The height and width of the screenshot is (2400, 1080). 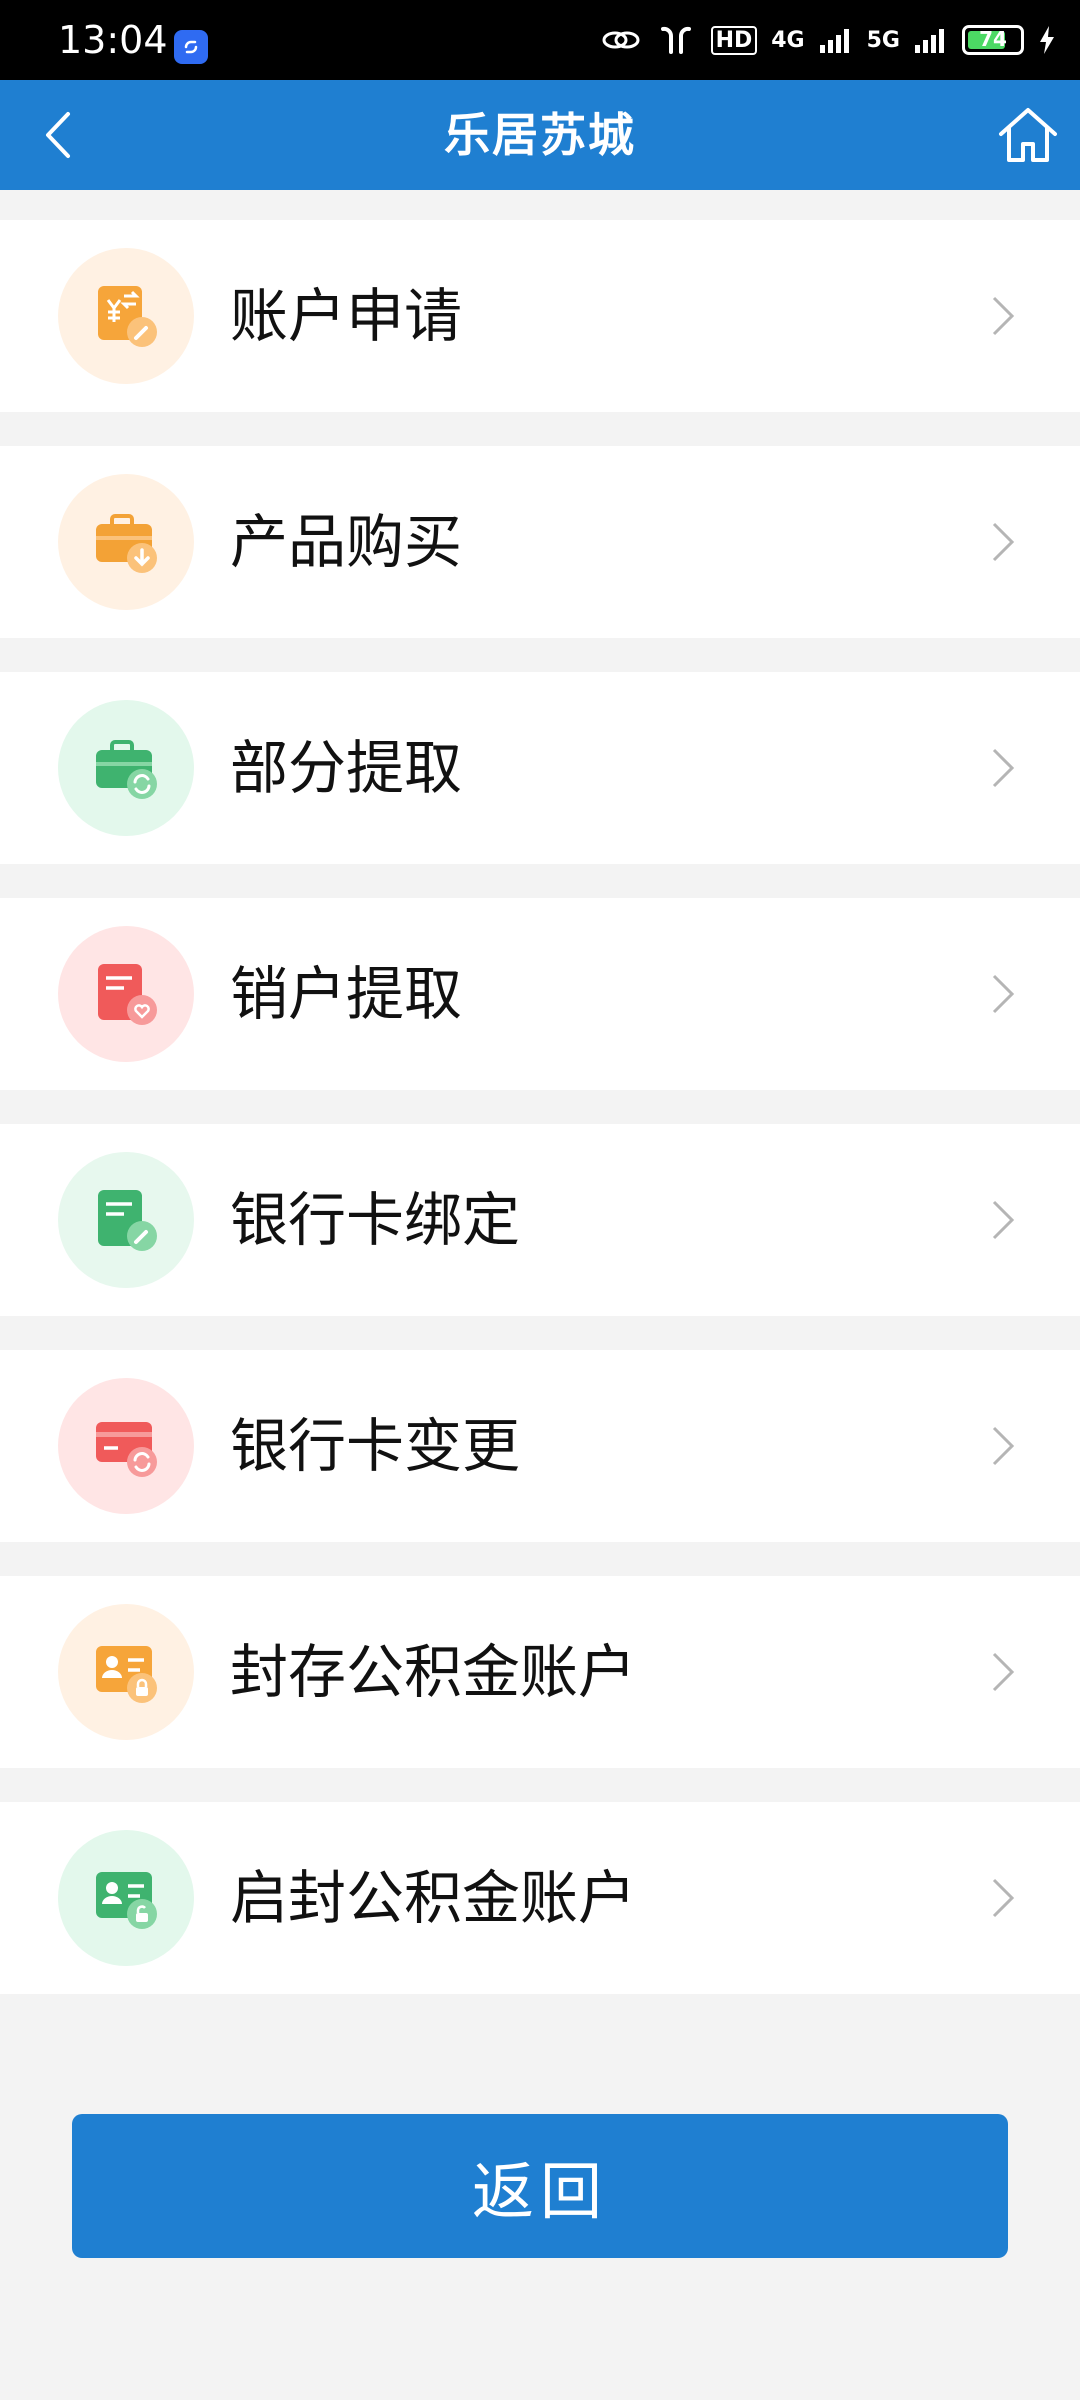 I want to click on link-icon, so click(x=621, y=40).